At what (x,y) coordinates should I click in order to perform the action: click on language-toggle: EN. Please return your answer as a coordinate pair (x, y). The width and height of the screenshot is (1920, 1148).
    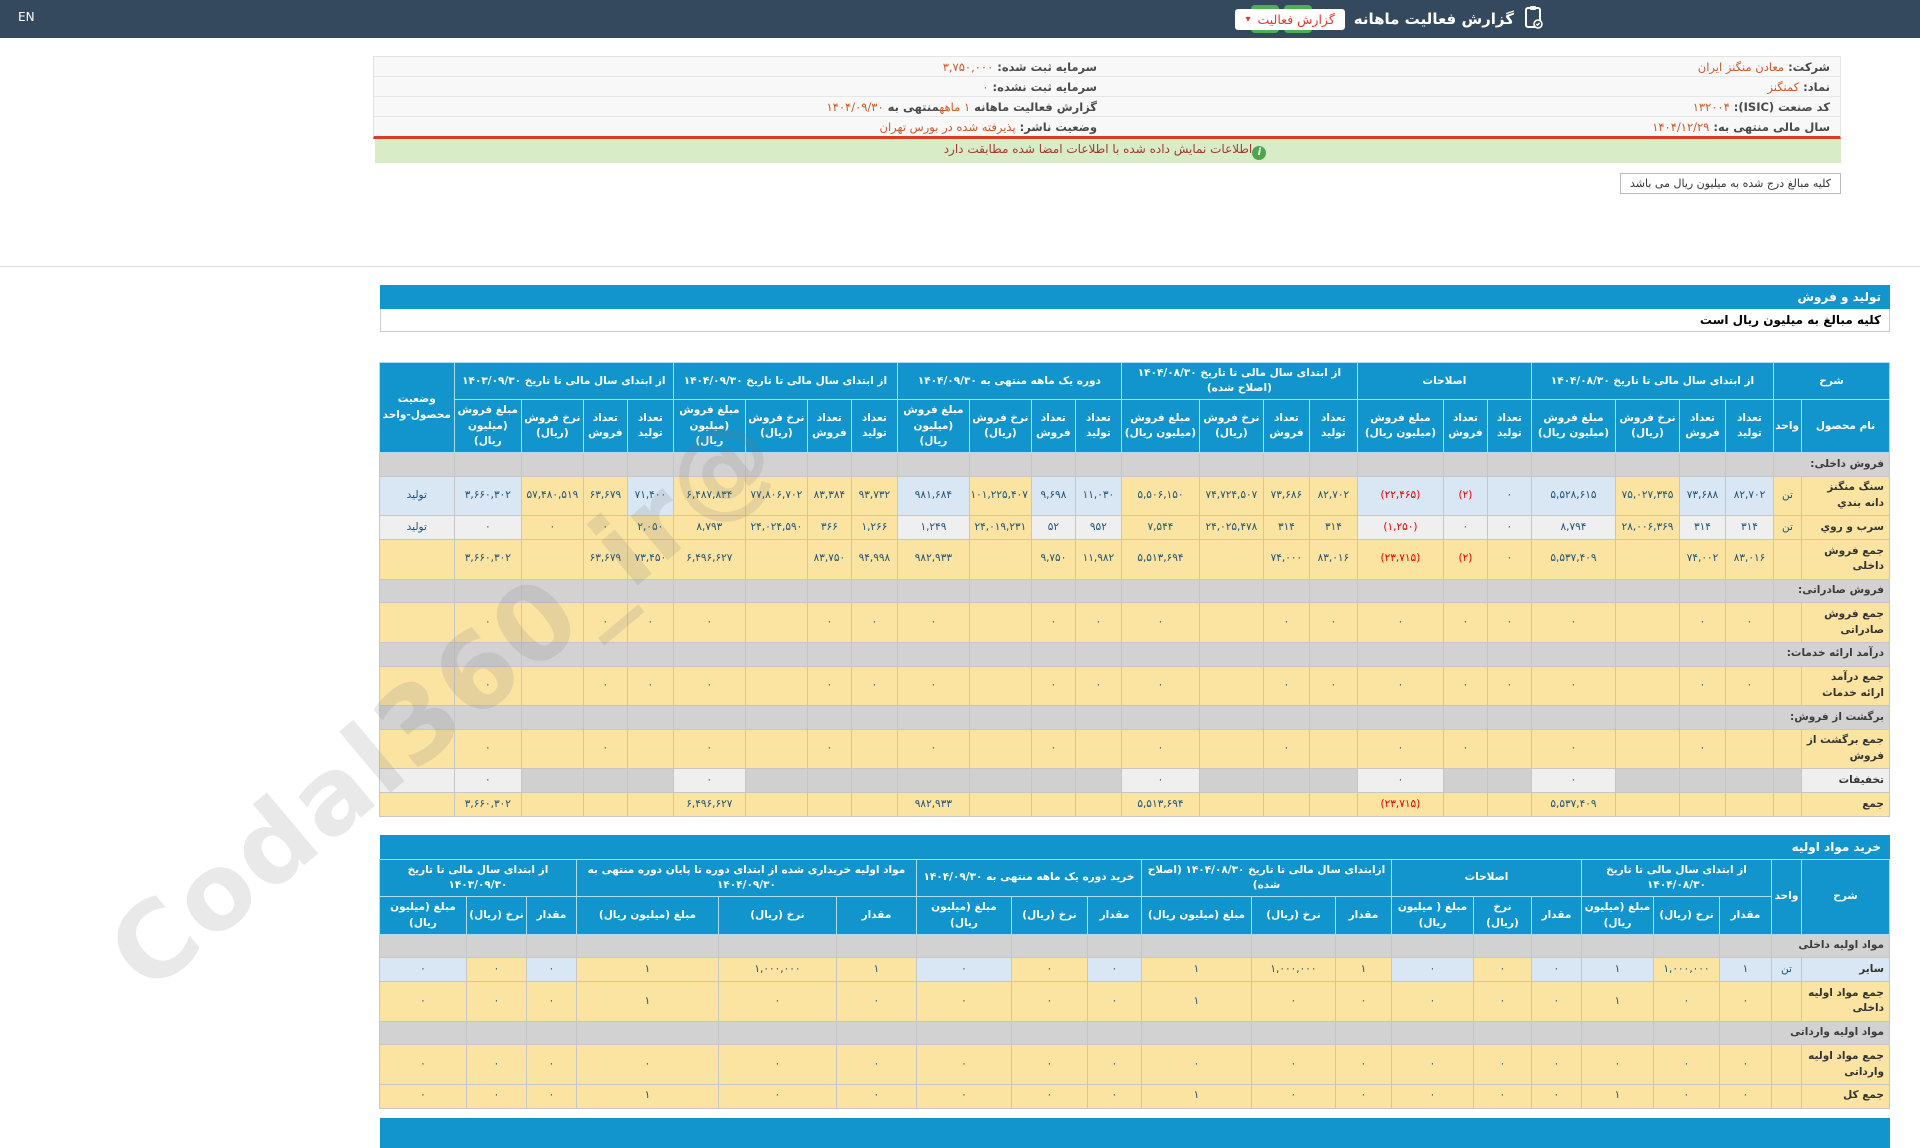
    Looking at the image, I should click on (26, 17).